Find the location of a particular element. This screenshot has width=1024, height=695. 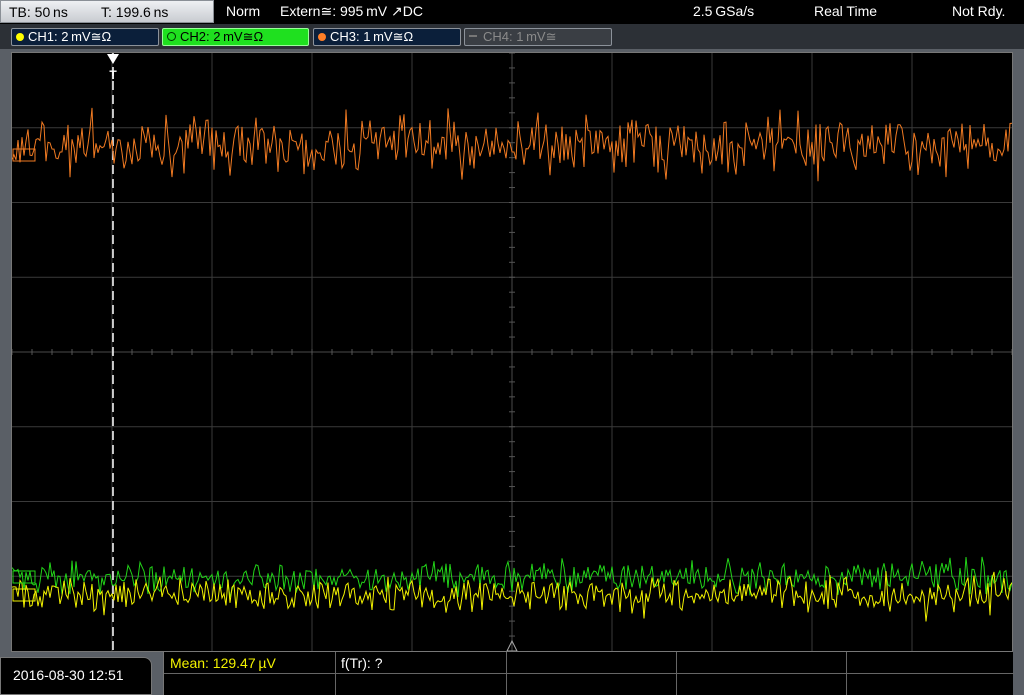

timebase-panel: TB: 50 ns T: 199.6 ns is located at coordinates (107, 11).